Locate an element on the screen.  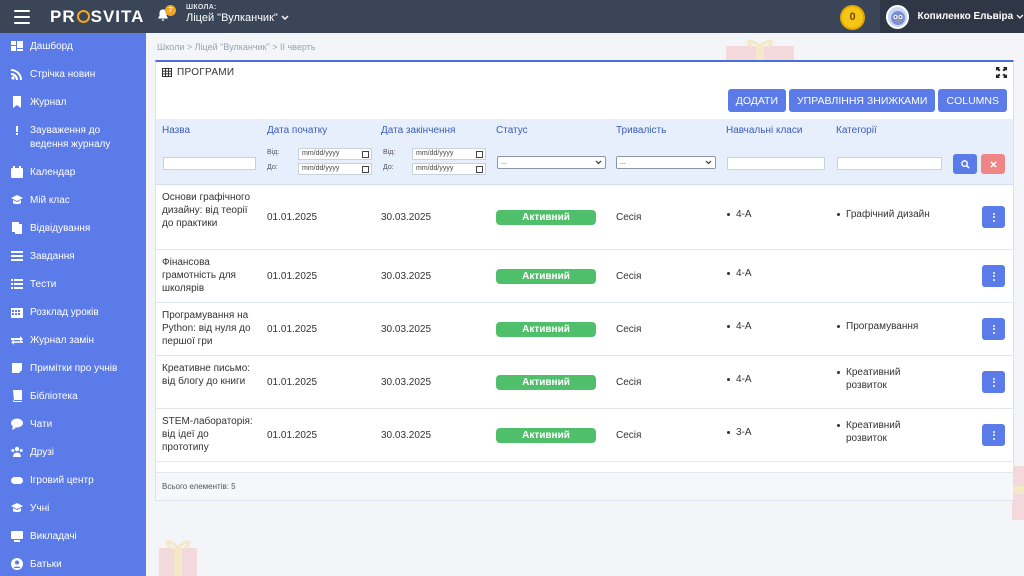
sidebar-item-label: Тести is located at coordinates (43, 285).